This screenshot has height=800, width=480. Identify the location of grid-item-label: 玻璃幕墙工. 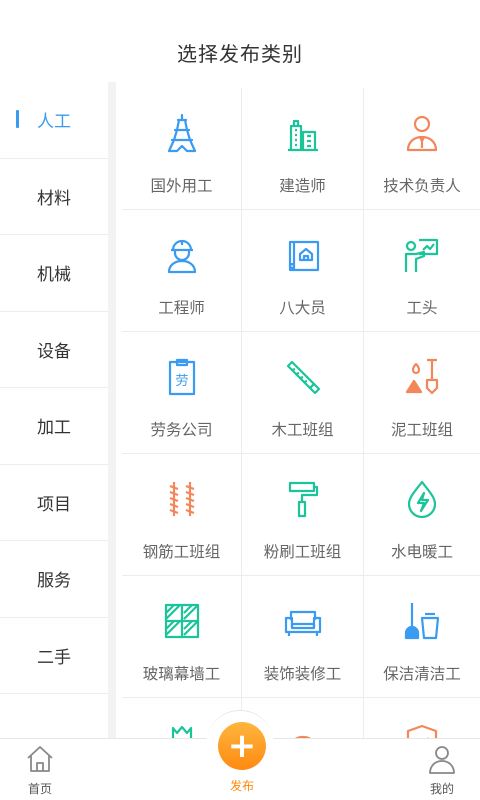
(181, 674).